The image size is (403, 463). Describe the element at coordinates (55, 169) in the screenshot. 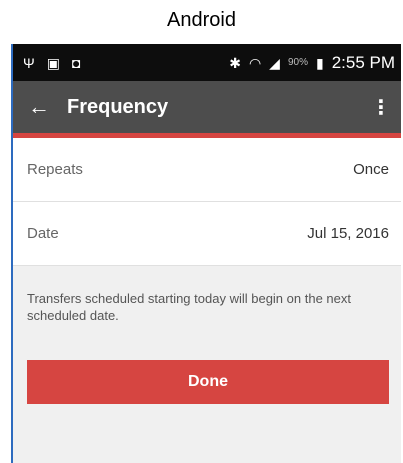

I see `repeats-label: Repeats` at that location.